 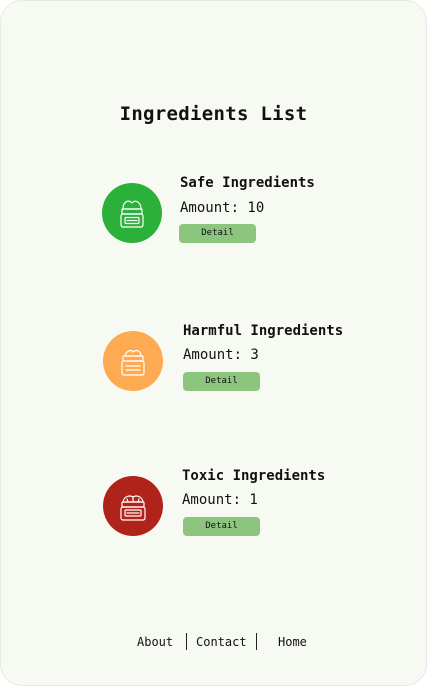 I want to click on detail-button-safe: Detail, so click(x=217, y=233).